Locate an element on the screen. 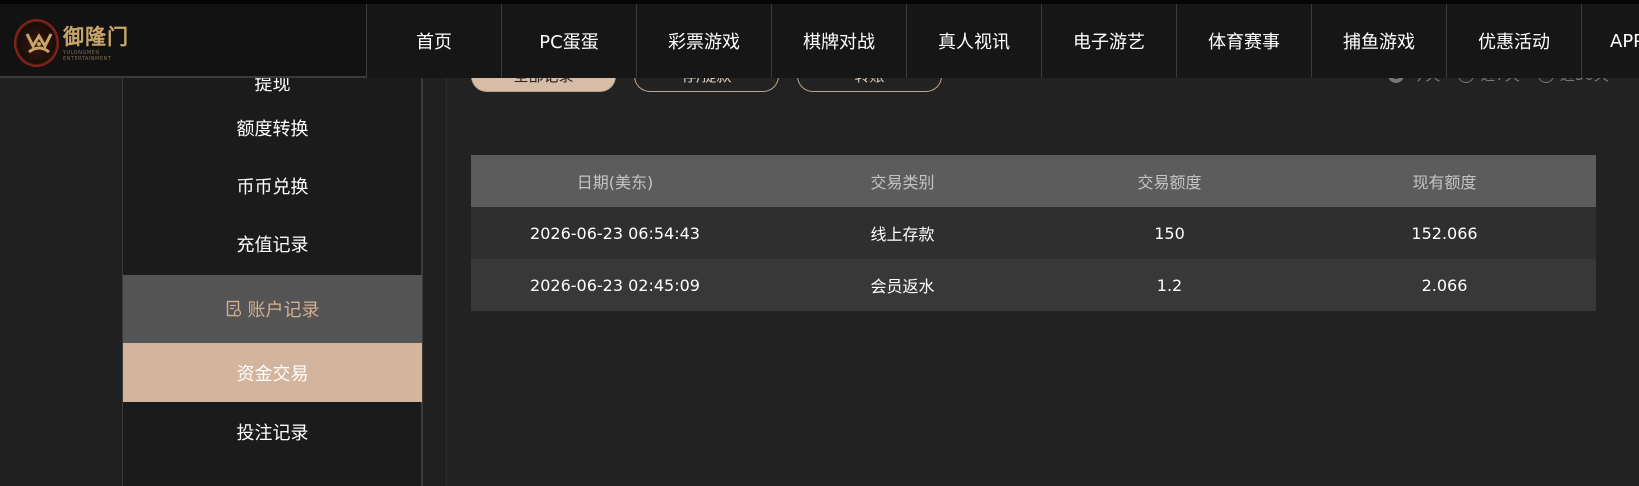 This screenshot has height=486, width=1639. table-row: 2026-06-23 02:45:09 会员返水 1.2 2.066 is located at coordinates (1033, 285).